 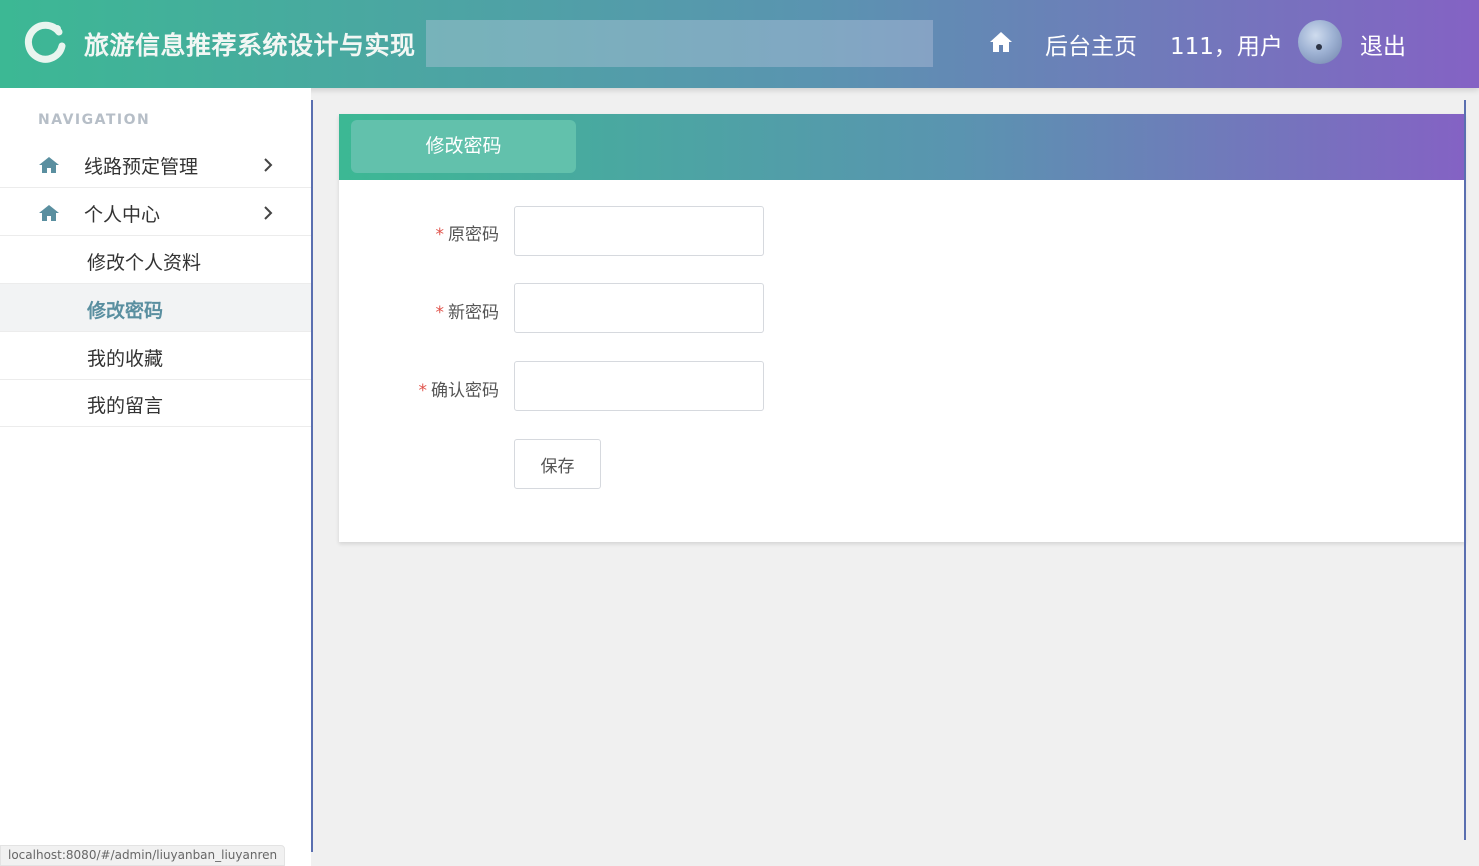 I want to click on sidebar-item-personal-center: 个人中心, so click(x=155, y=212).